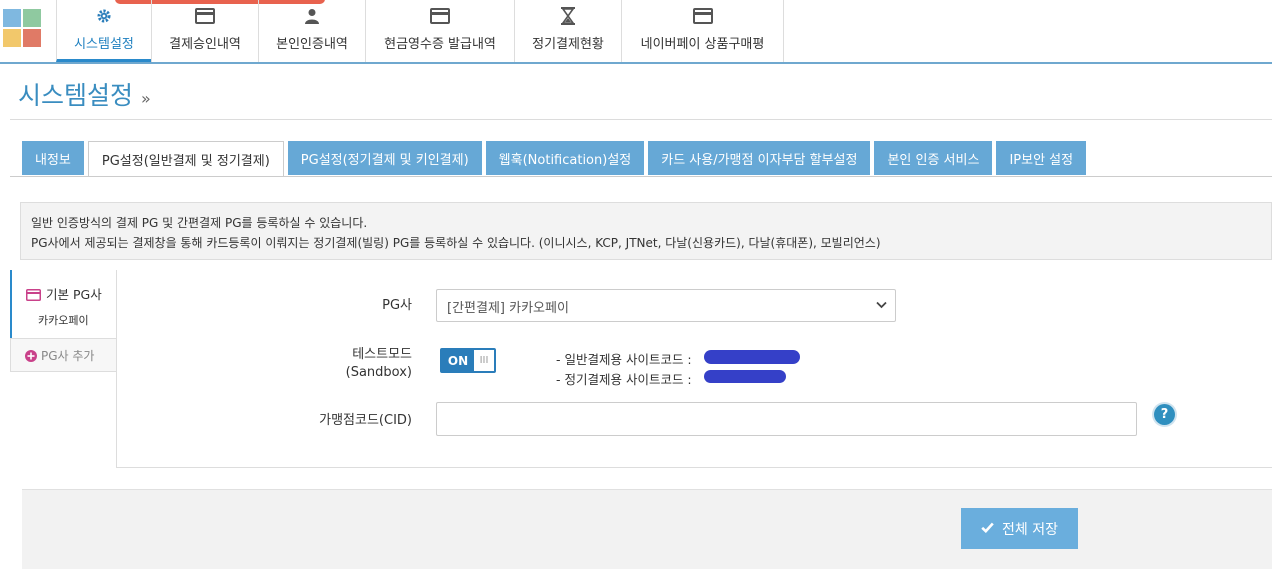 Image resolution: width=1272 pixels, height=569 pixels. I want to click on nav-item-label: 정기결제현황, so click(568, 44).